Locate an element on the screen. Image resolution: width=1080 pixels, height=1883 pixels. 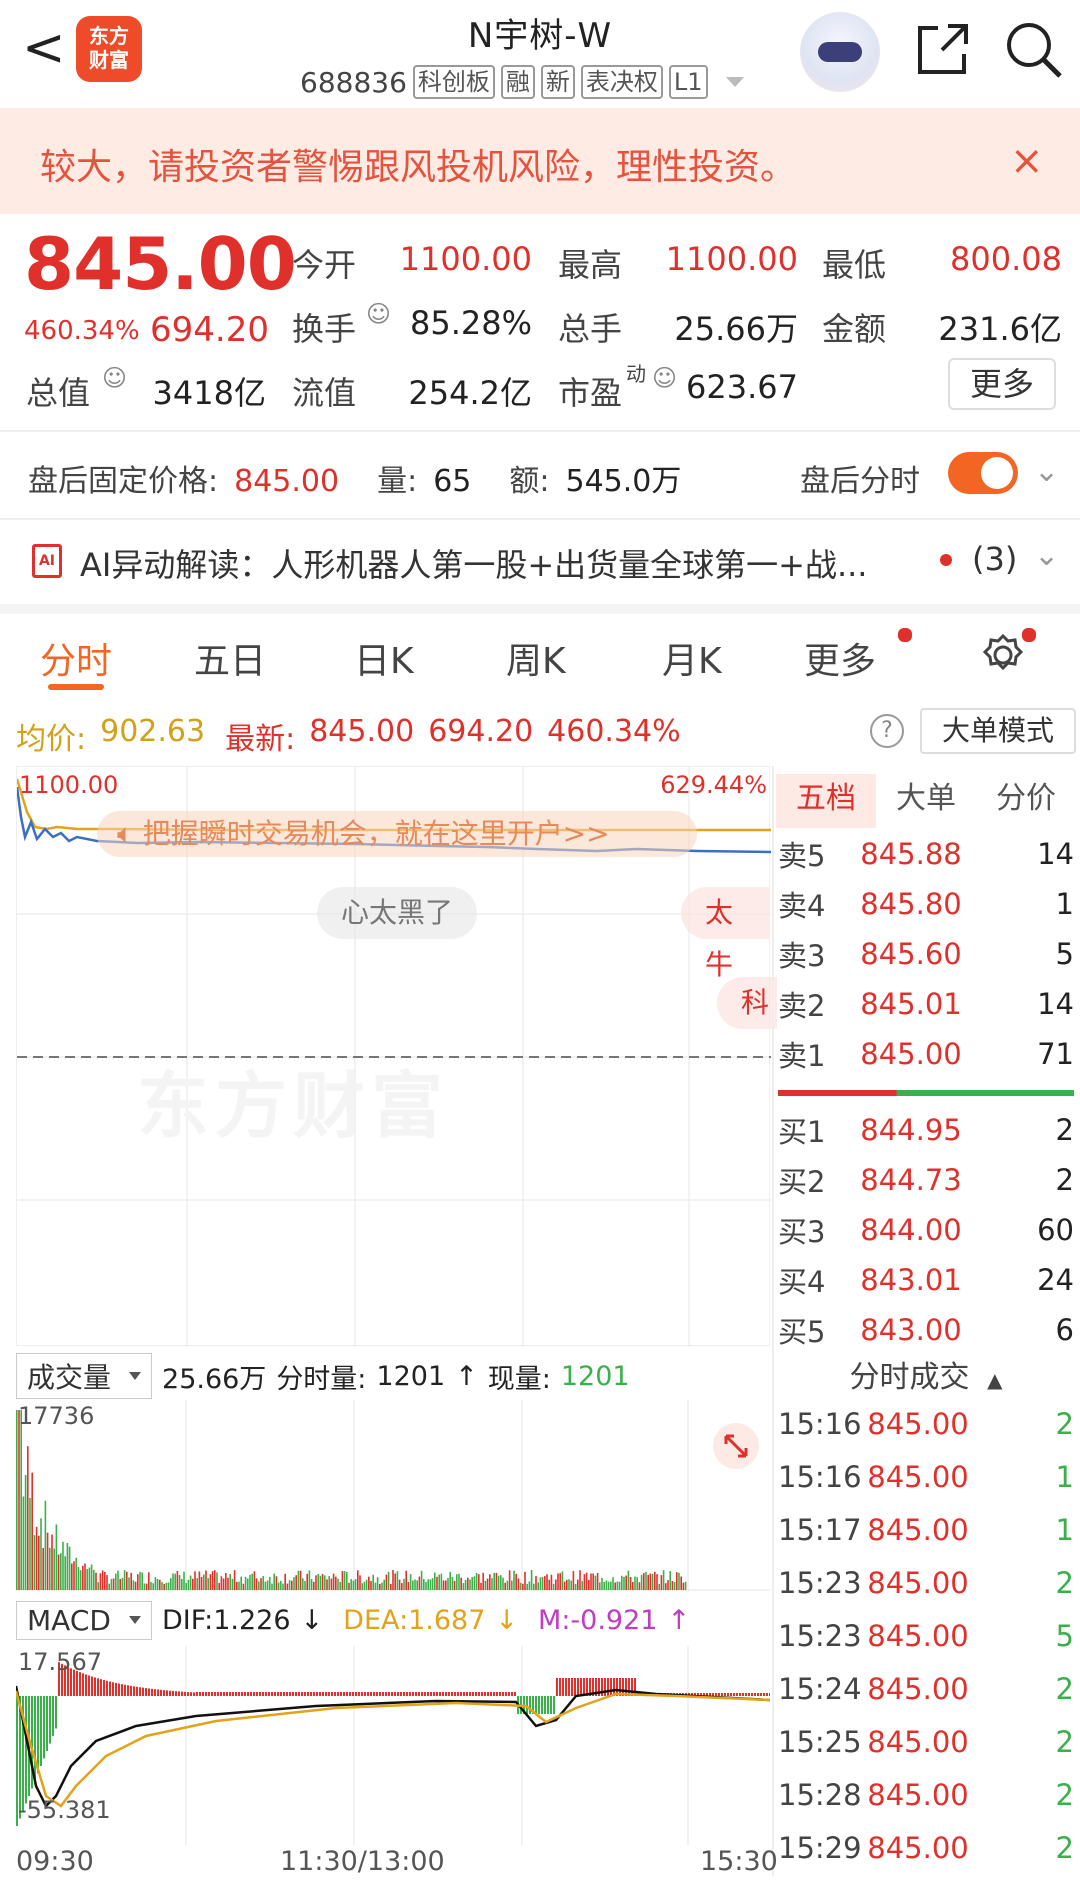
indicator-select: 成交量 is located at coordinates (84, 1376).